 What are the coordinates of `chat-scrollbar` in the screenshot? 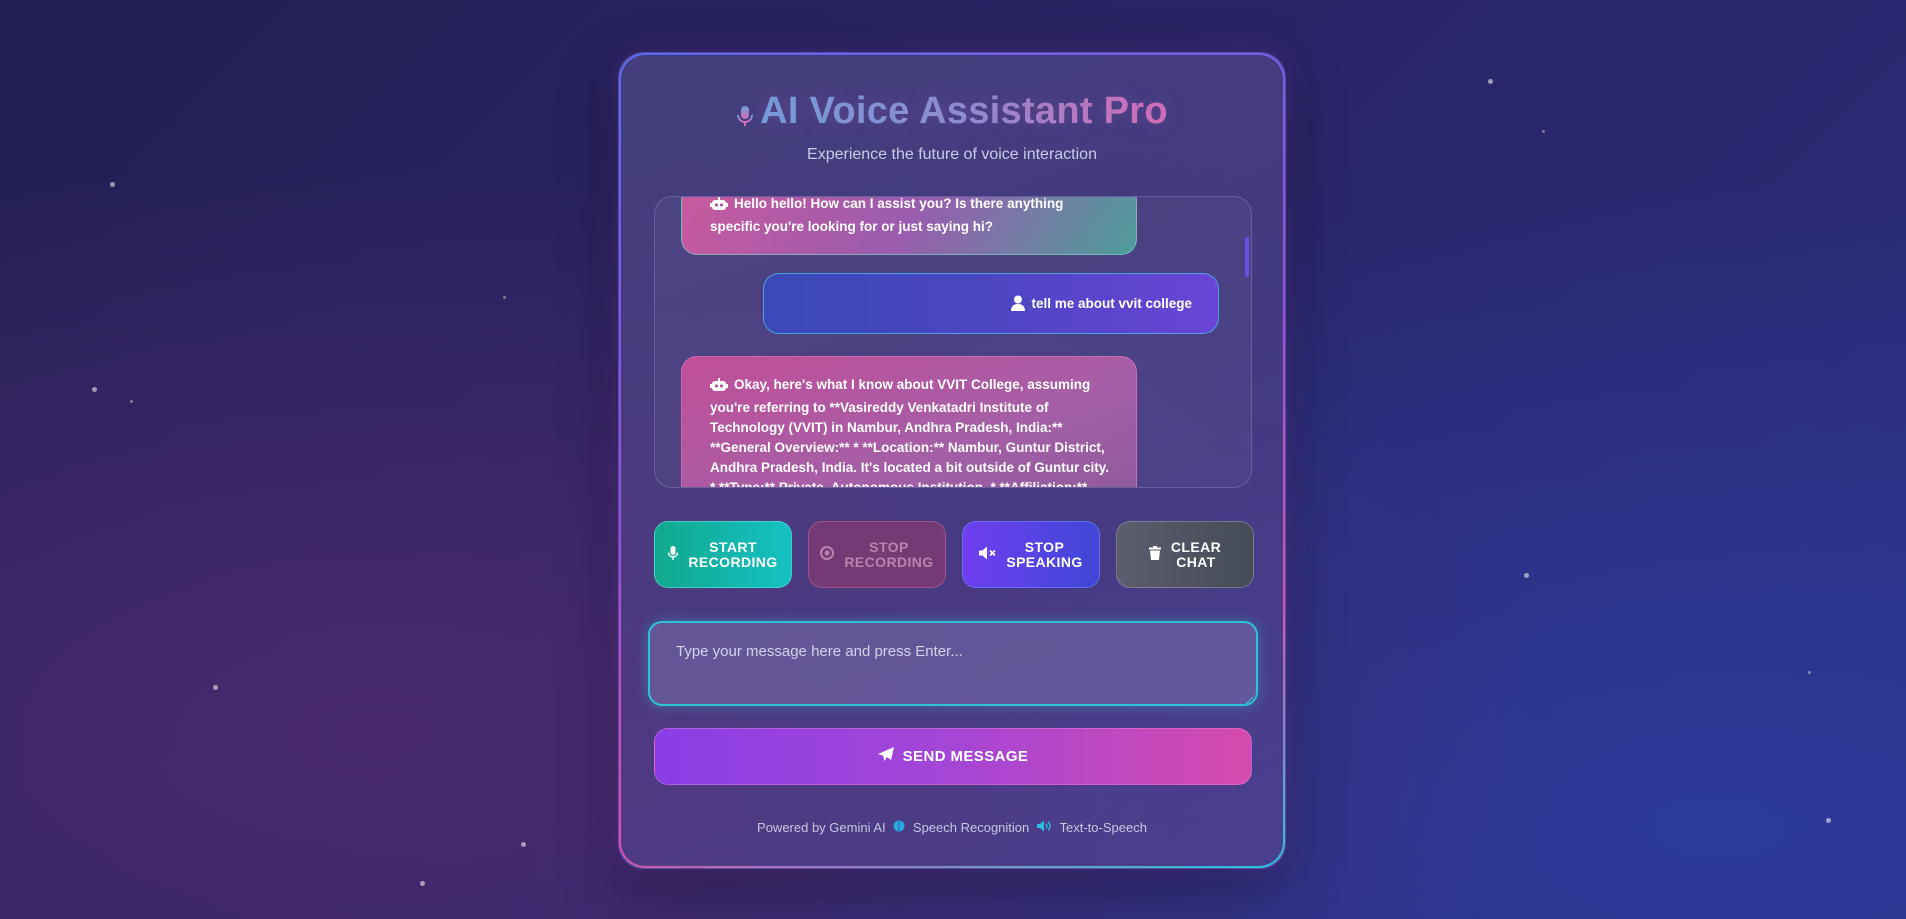 It's located at (1247, 257).